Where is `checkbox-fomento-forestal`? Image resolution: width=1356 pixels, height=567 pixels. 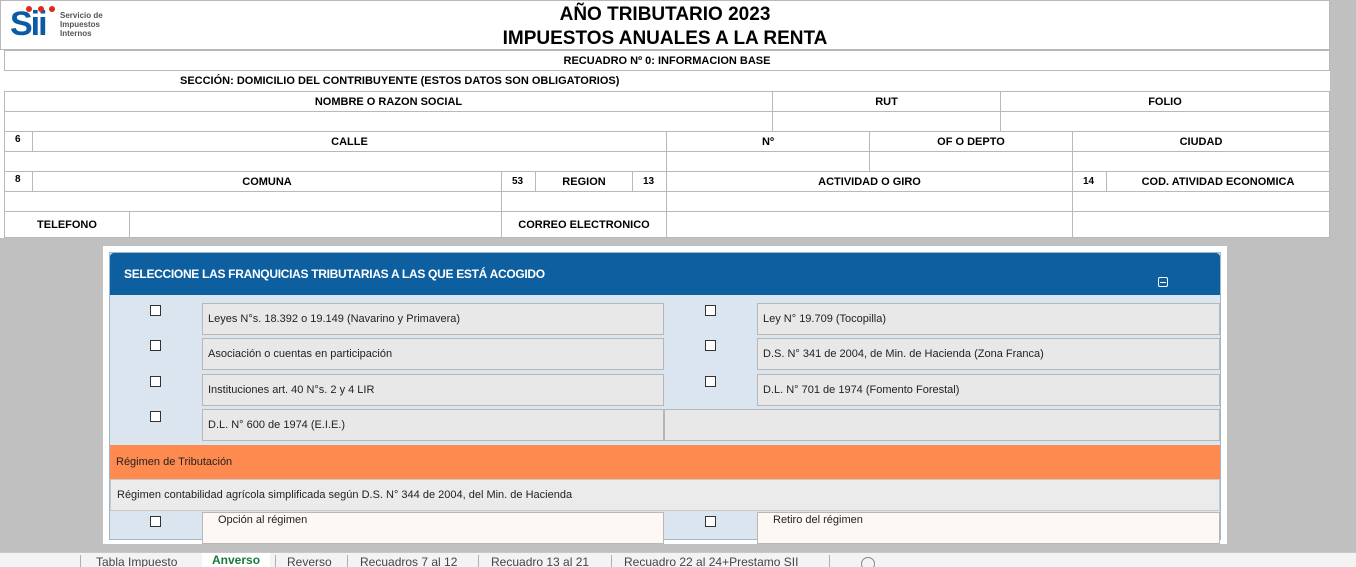
checkbox-fomento-forestal is located at coordinates (710, 381).